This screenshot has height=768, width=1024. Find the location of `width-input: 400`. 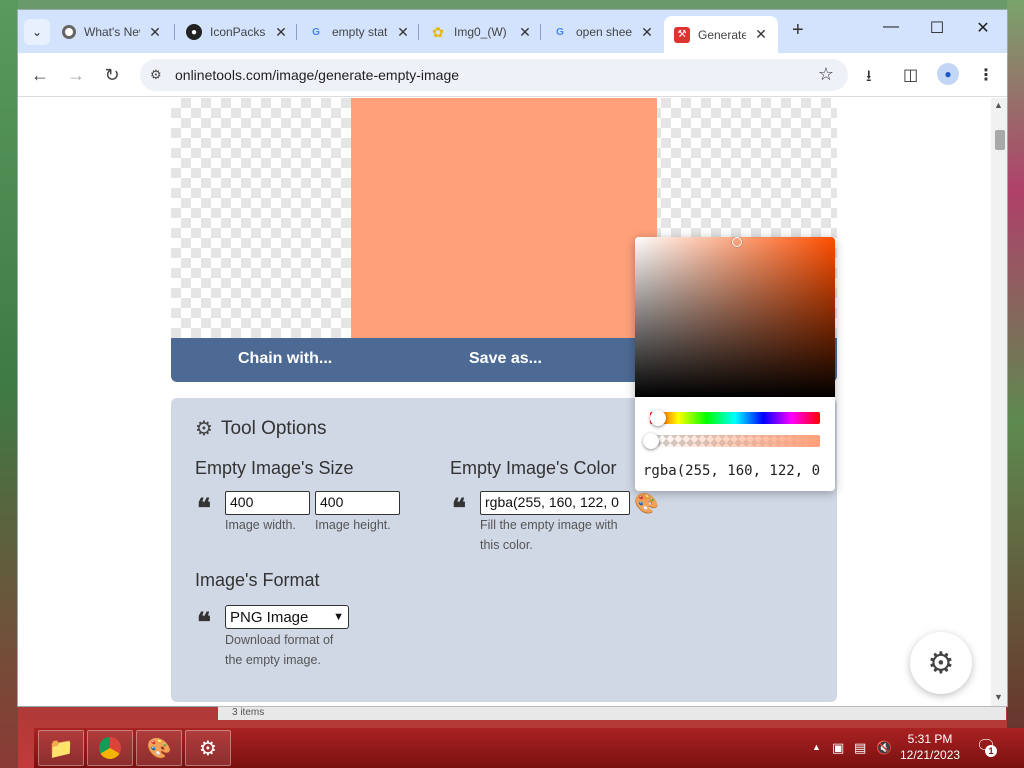

width-input: 400 is located at coordinates (267, 503).